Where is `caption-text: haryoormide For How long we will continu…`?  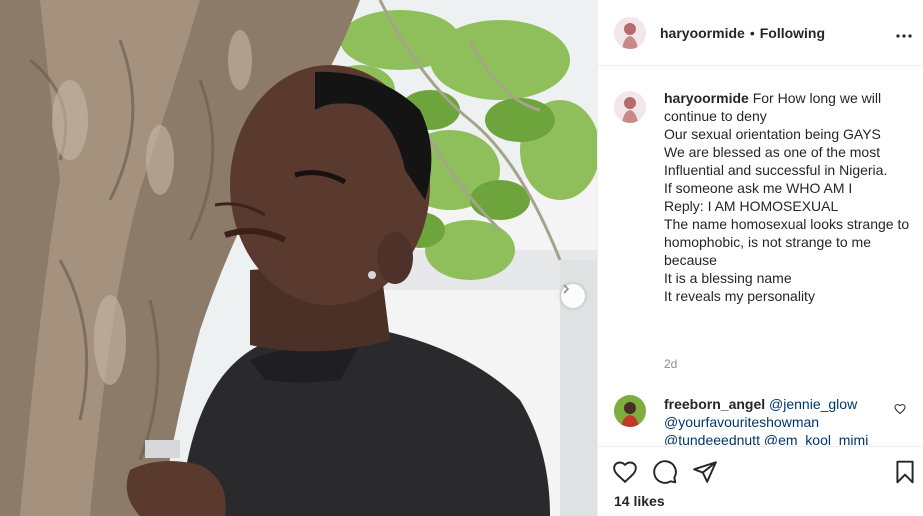
caption-text: haryoormide For How long we will continu… is located at coordinates (789, 197).